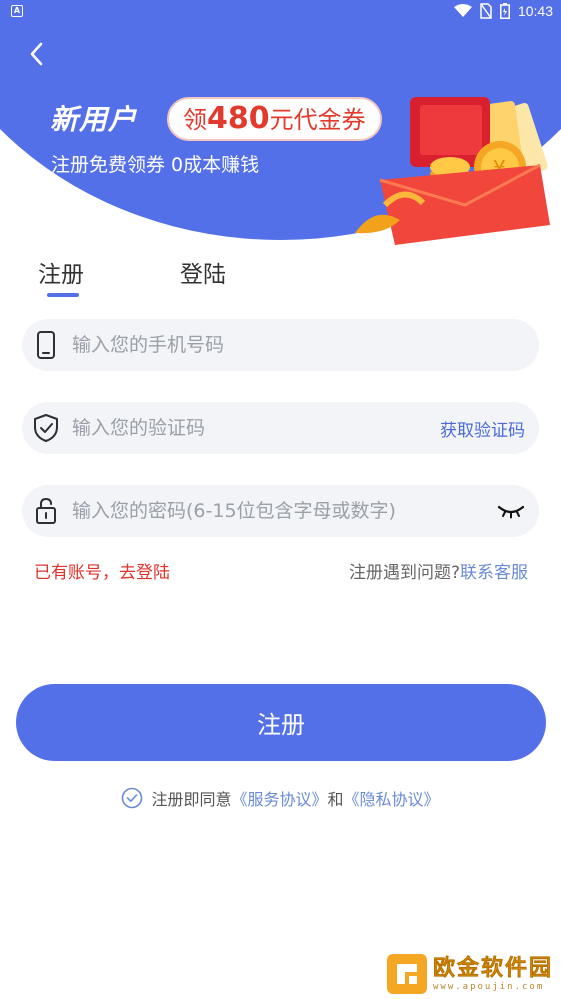 The height and width of the screenshot is (999, 561). What do you see at coordinates (452, 171) in the screenshot?
I see `red-envelope-illustration: ¥` at bounding box center [452, 171].